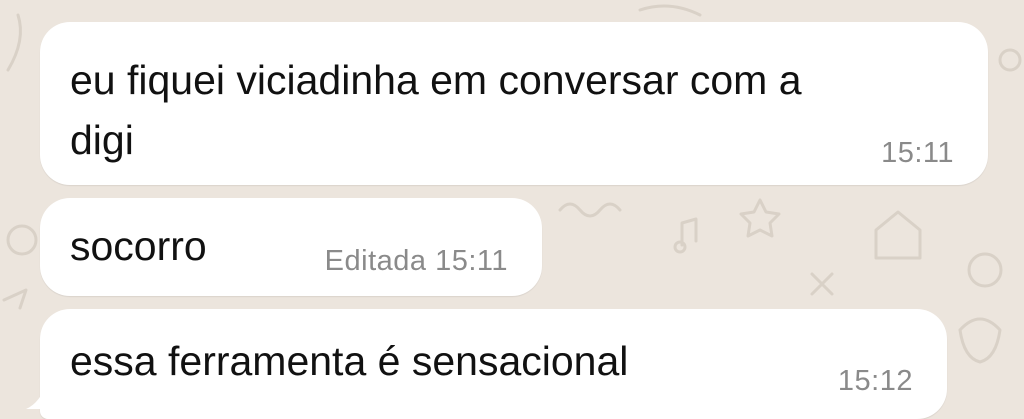 This screenshot has width=1024, height=419. I want to click on doodle-circle-icon, so click(22, 240).